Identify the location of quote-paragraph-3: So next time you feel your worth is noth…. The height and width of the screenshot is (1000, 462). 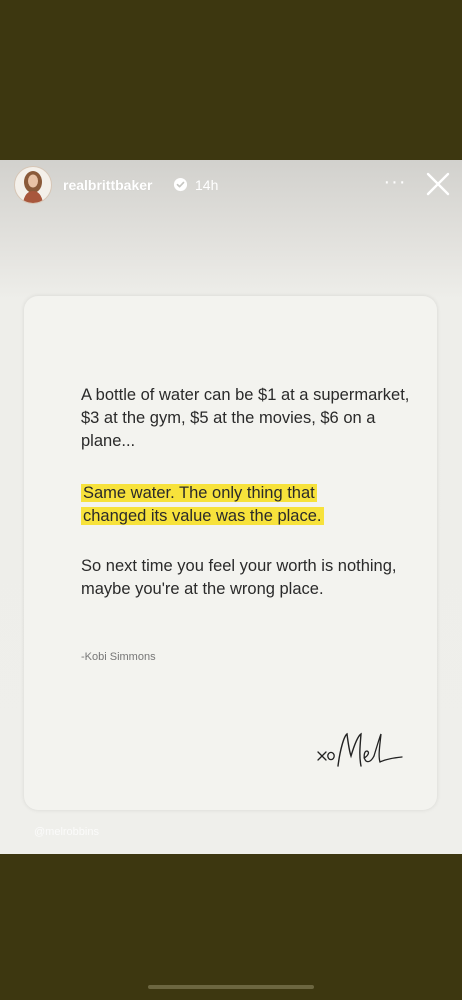
(239, 577).